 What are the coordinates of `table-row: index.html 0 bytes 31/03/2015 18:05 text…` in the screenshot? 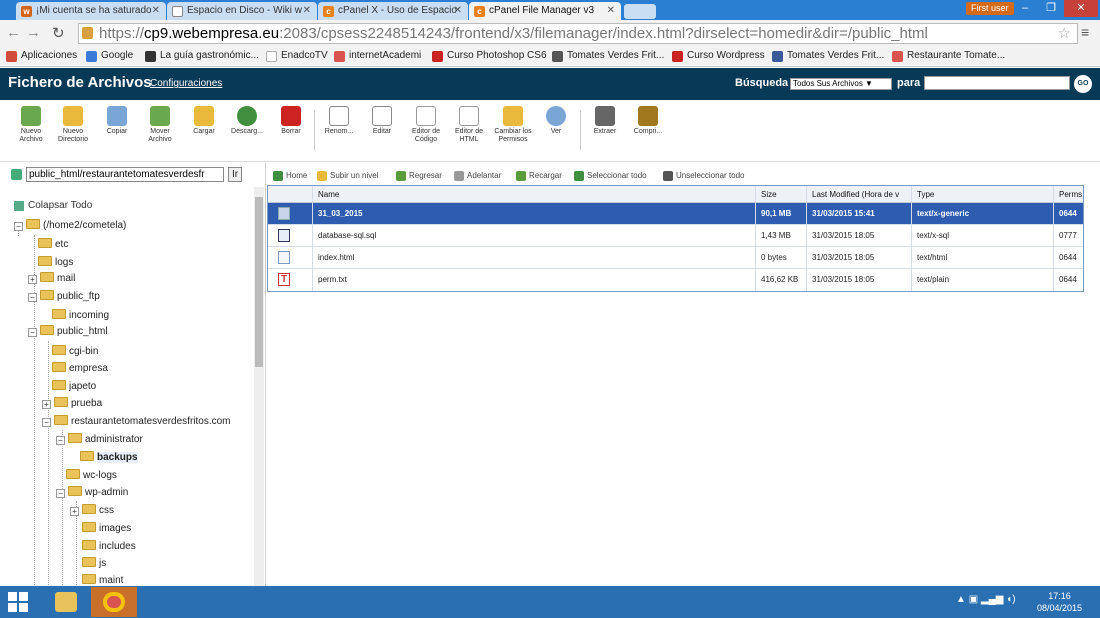 It's located at (675, 258).